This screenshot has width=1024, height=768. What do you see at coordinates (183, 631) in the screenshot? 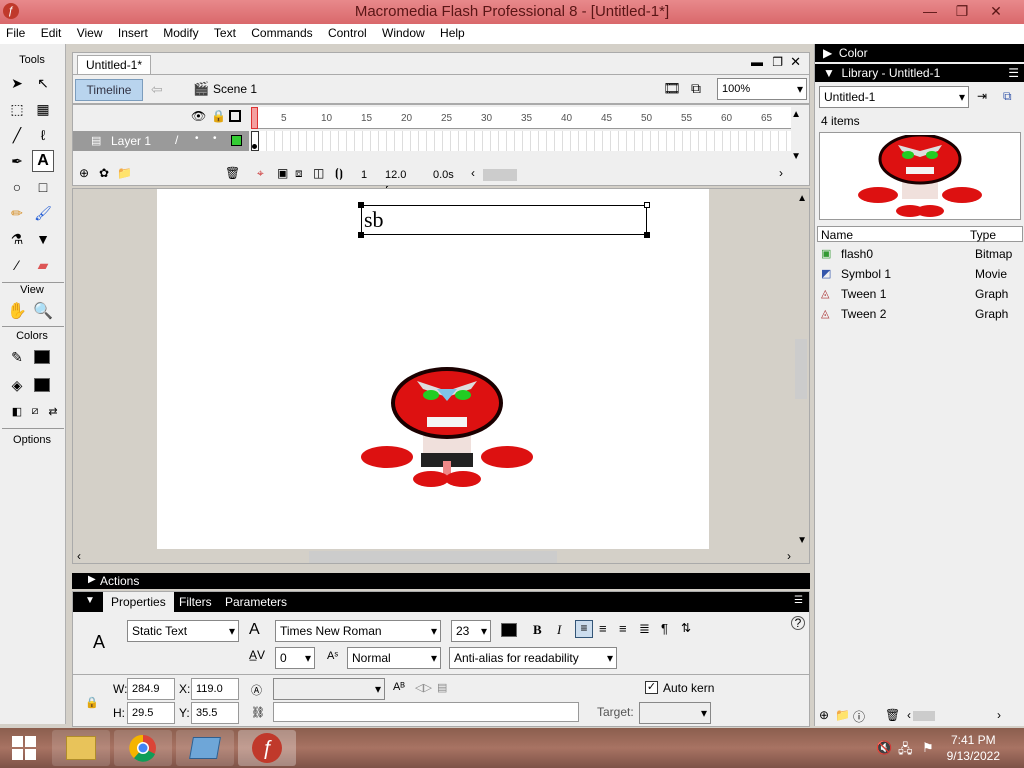
I see `text-type-select: Static Text` at bounding box center [183, 631].